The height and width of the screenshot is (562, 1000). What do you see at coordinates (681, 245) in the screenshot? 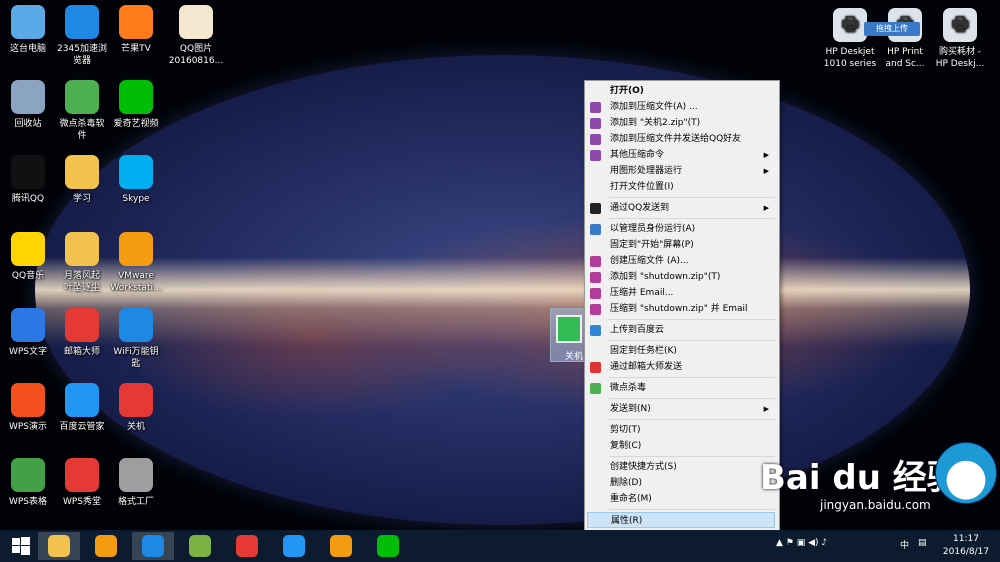
I see `menu-item: 固定到"开始"屏幕(P)` at bounding box center [681, 245].